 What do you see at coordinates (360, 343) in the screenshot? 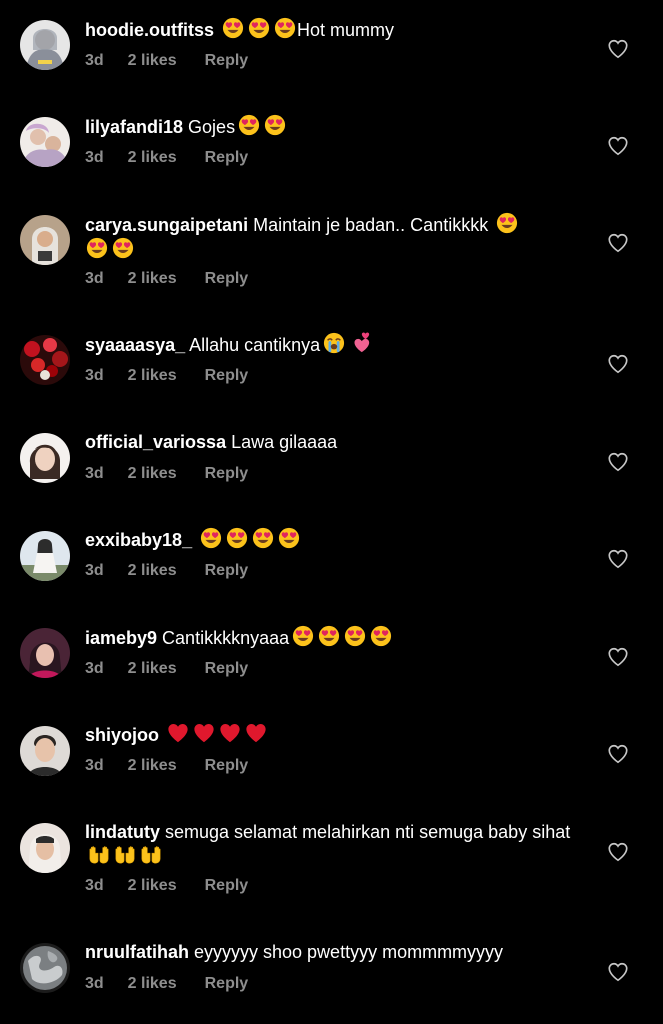
I see `two-hearts-emoji-icon` at bounding box center [360, 343].